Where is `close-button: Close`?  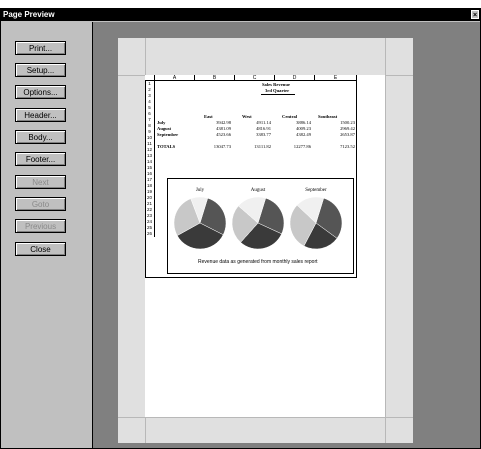
close-button: Close is located at coordinates (40, 249).